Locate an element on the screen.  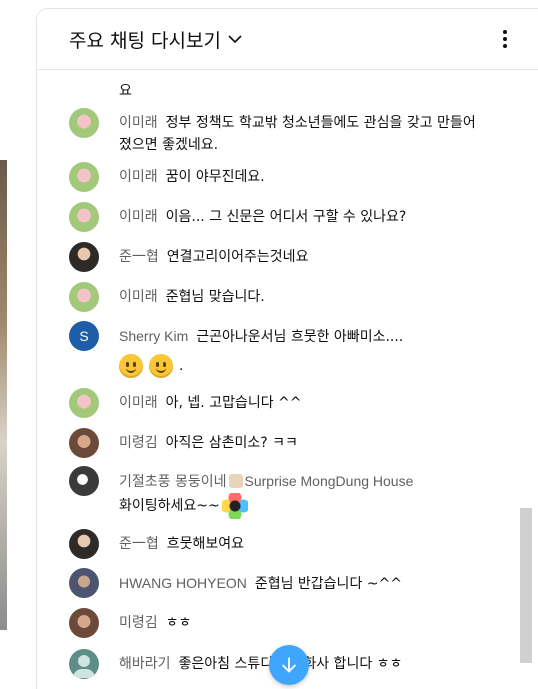
scroll-to-bottom-button is located at coordinates (289, 665).